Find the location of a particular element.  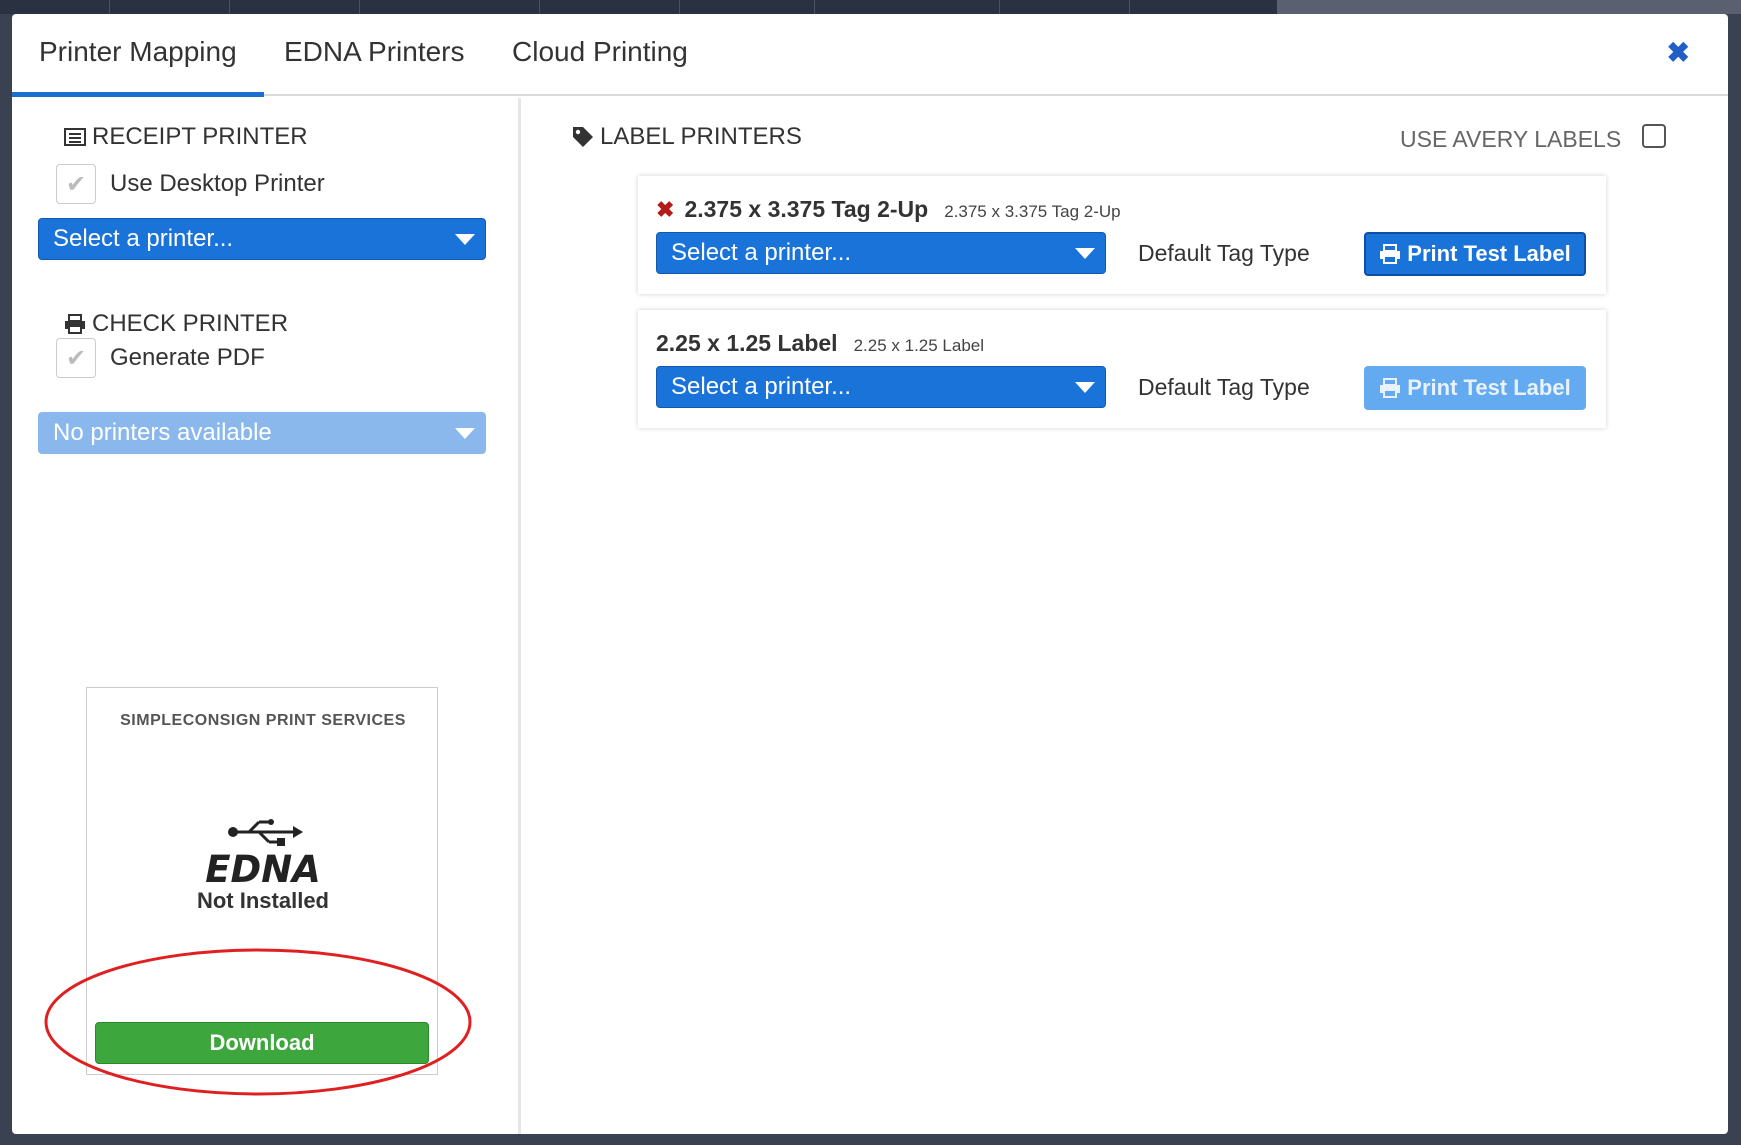

receipt-printer-title: RECEIPT PRINTER is located at coordinates (200, 136).